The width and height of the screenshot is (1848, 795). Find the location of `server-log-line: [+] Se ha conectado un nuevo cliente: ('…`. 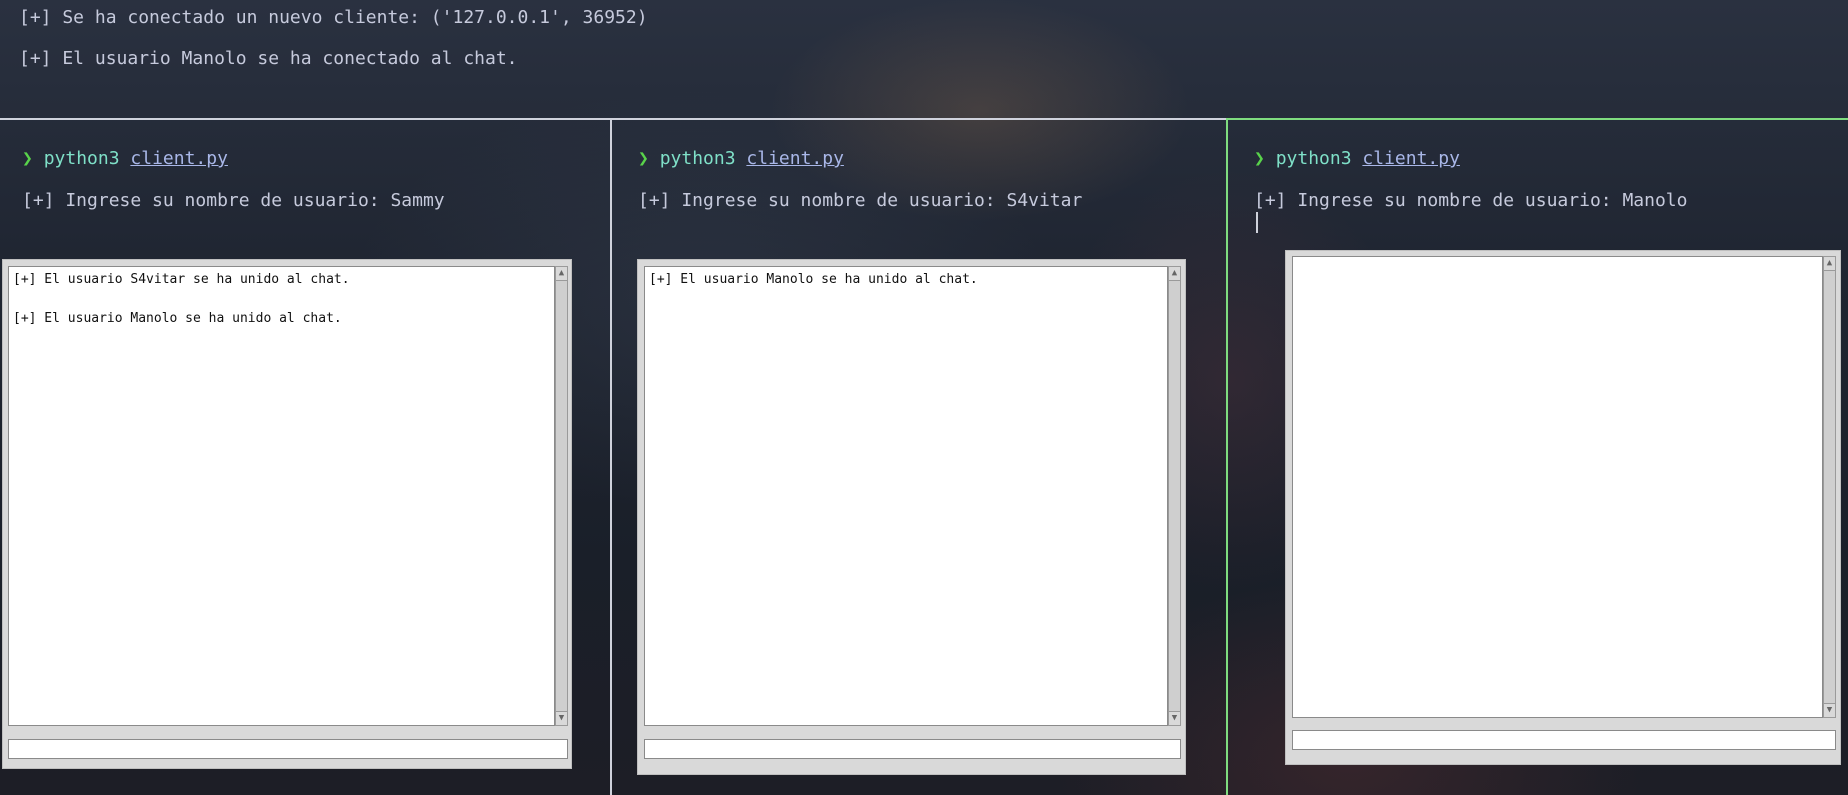

server-log-line: [+] Se ha conectado un nuevo cliente: ('… is located at coordinates (333, 17).